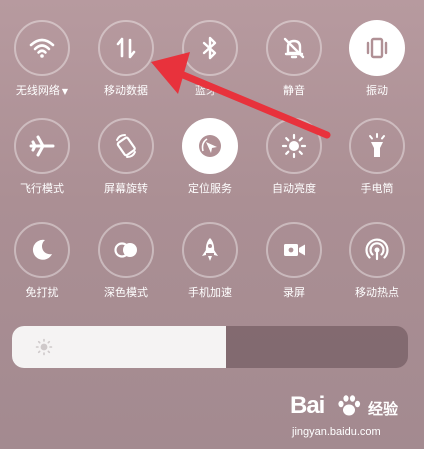 The image size is (424, 449). Describe the element at coordinates (210, 347) in the screenshot. I see `brightness-slider` at that location.